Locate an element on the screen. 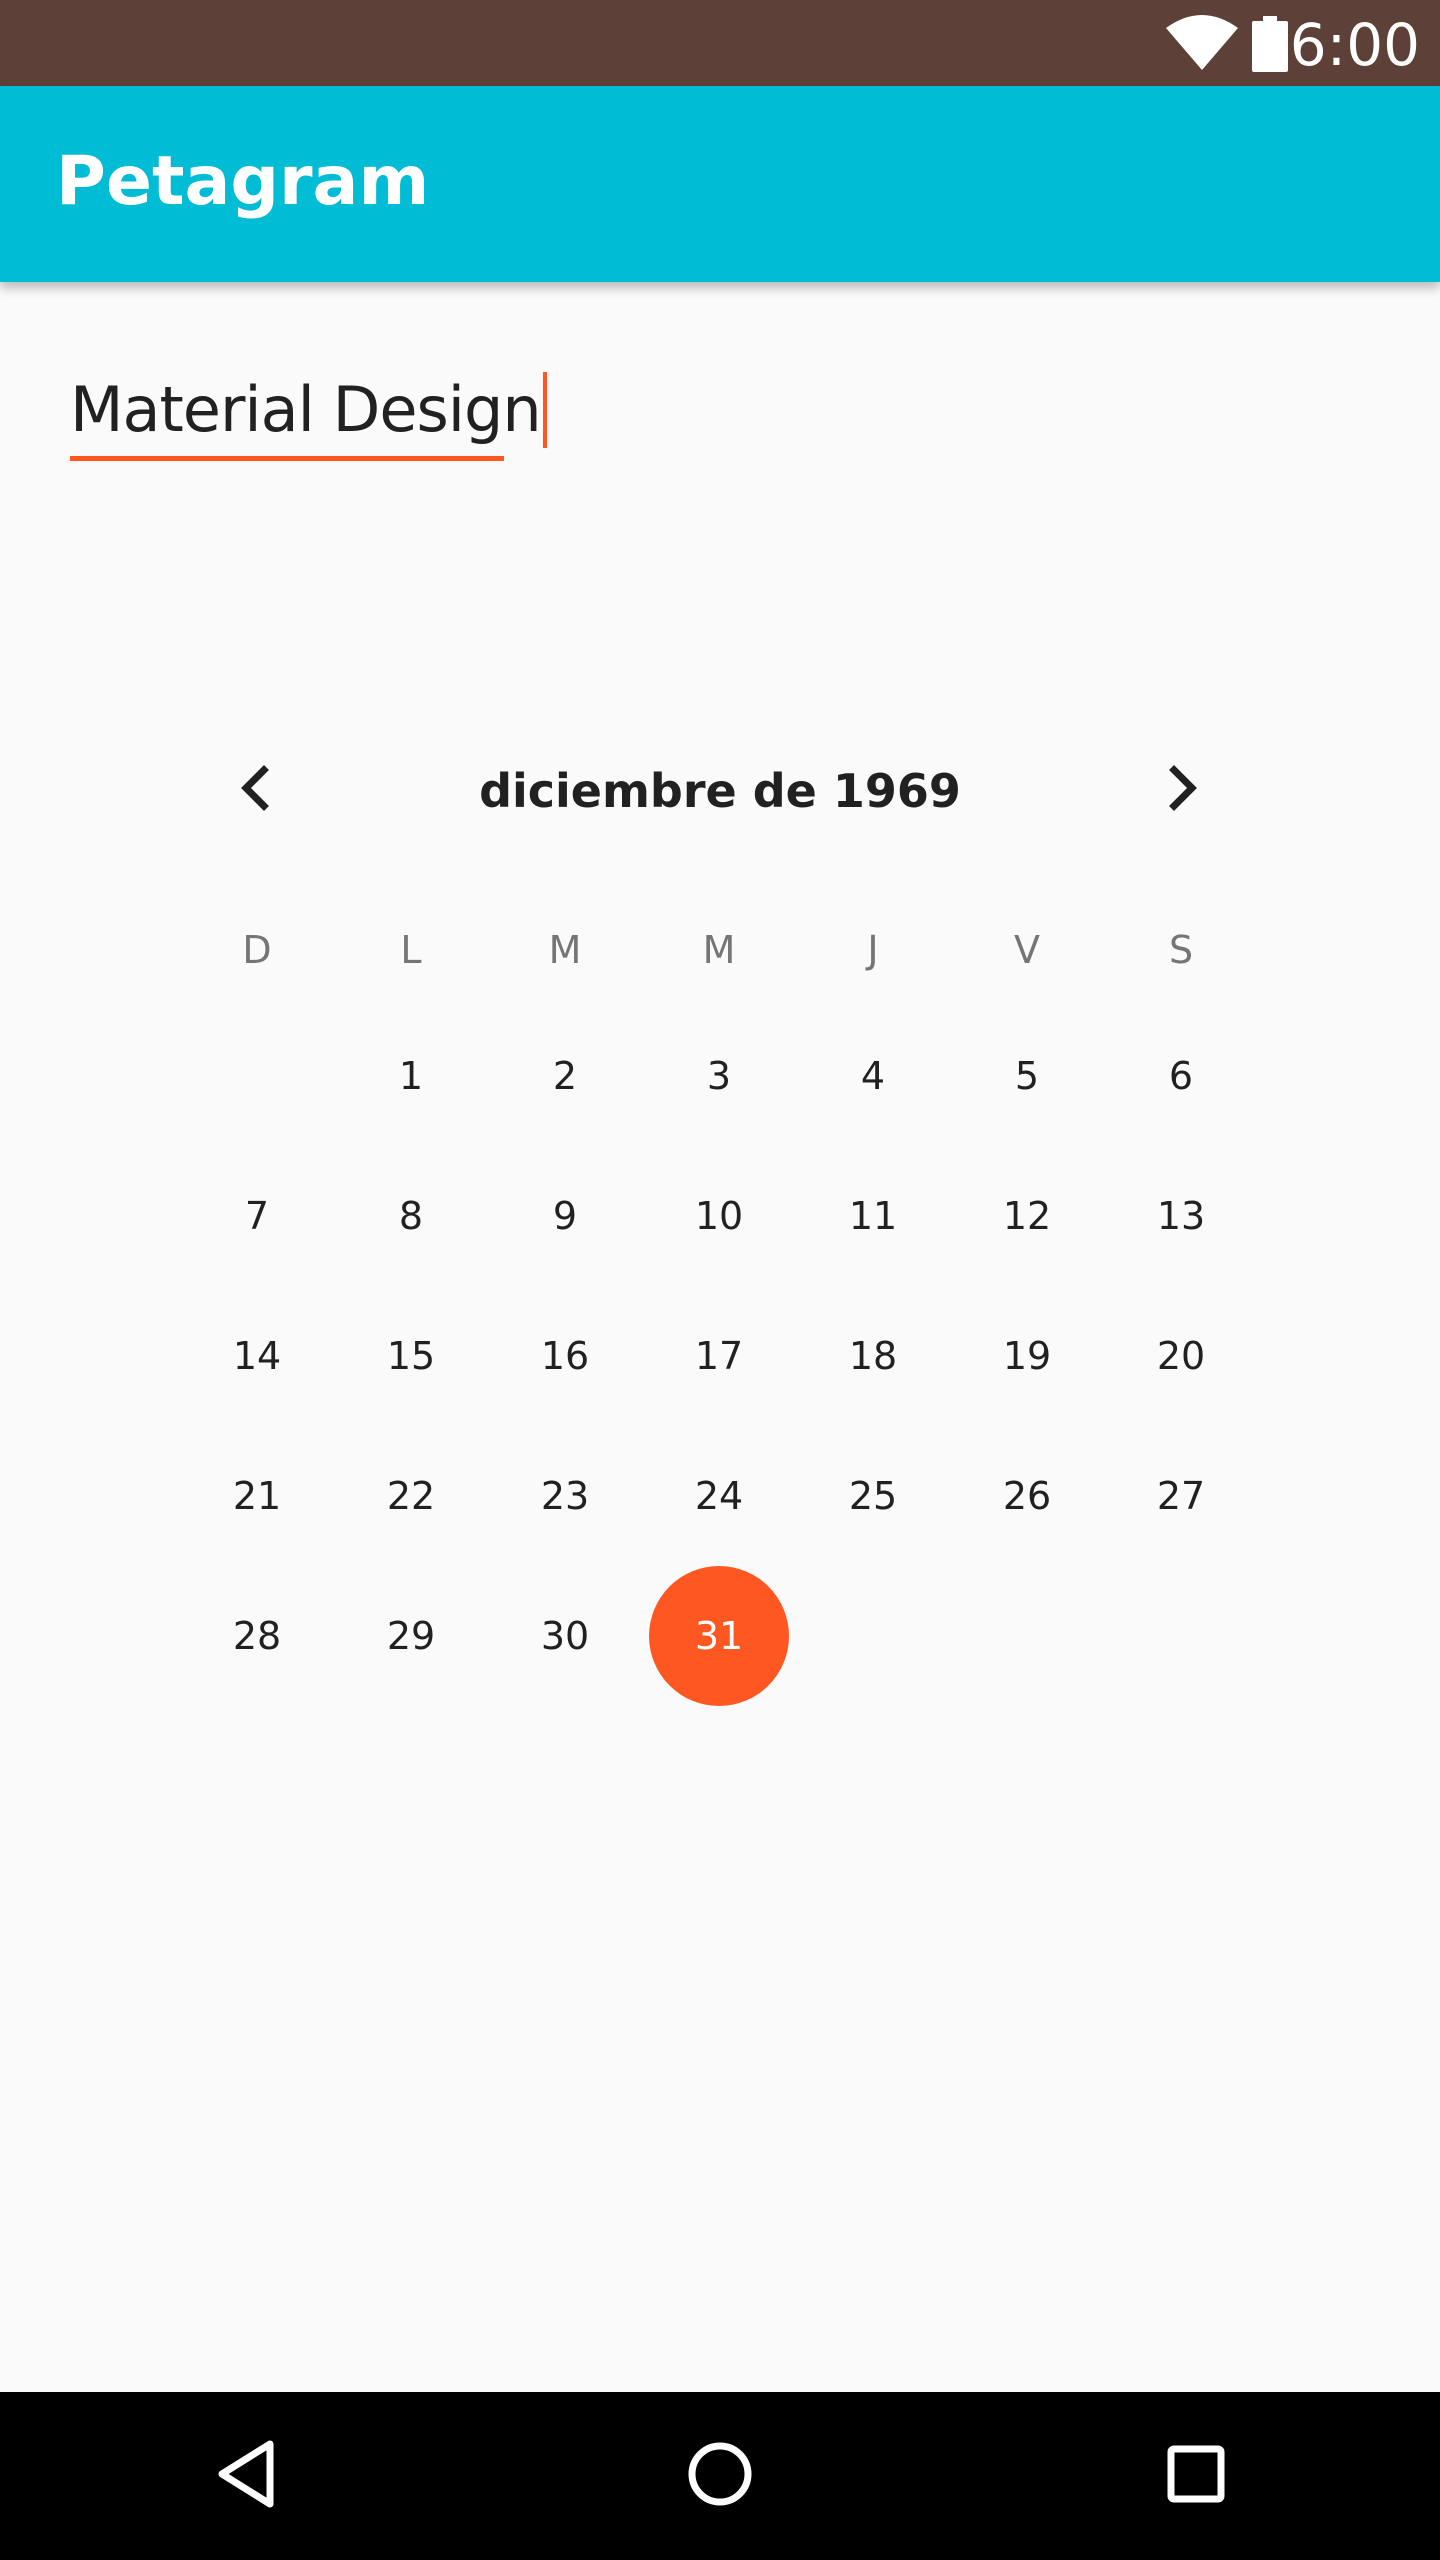 This screenshot has width=1440, height=2560. calendar-day: 11 is located at coordinates (873, 1216).